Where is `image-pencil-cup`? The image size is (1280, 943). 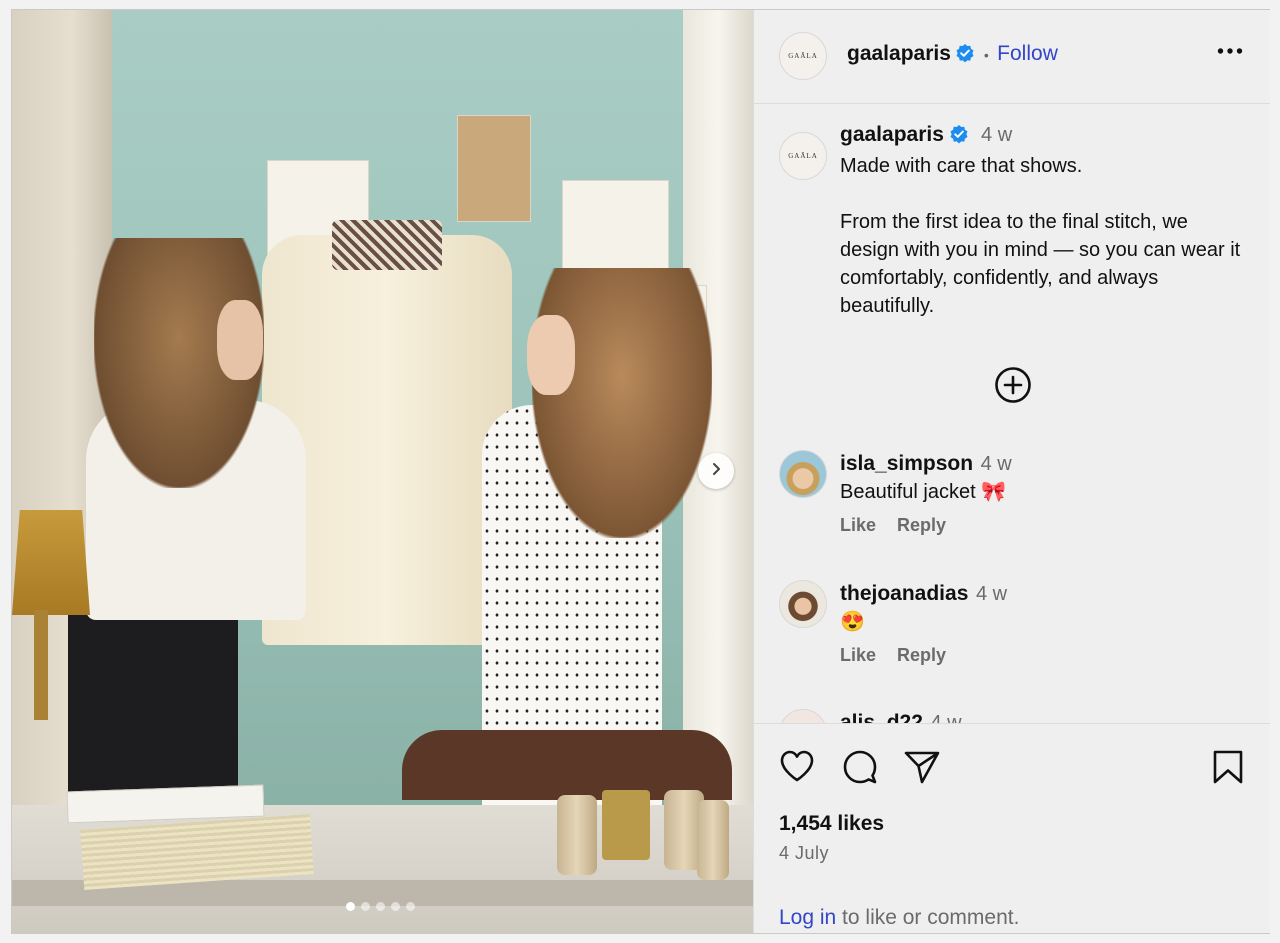
image-pencil-cup is located at coordinates (626, 825).